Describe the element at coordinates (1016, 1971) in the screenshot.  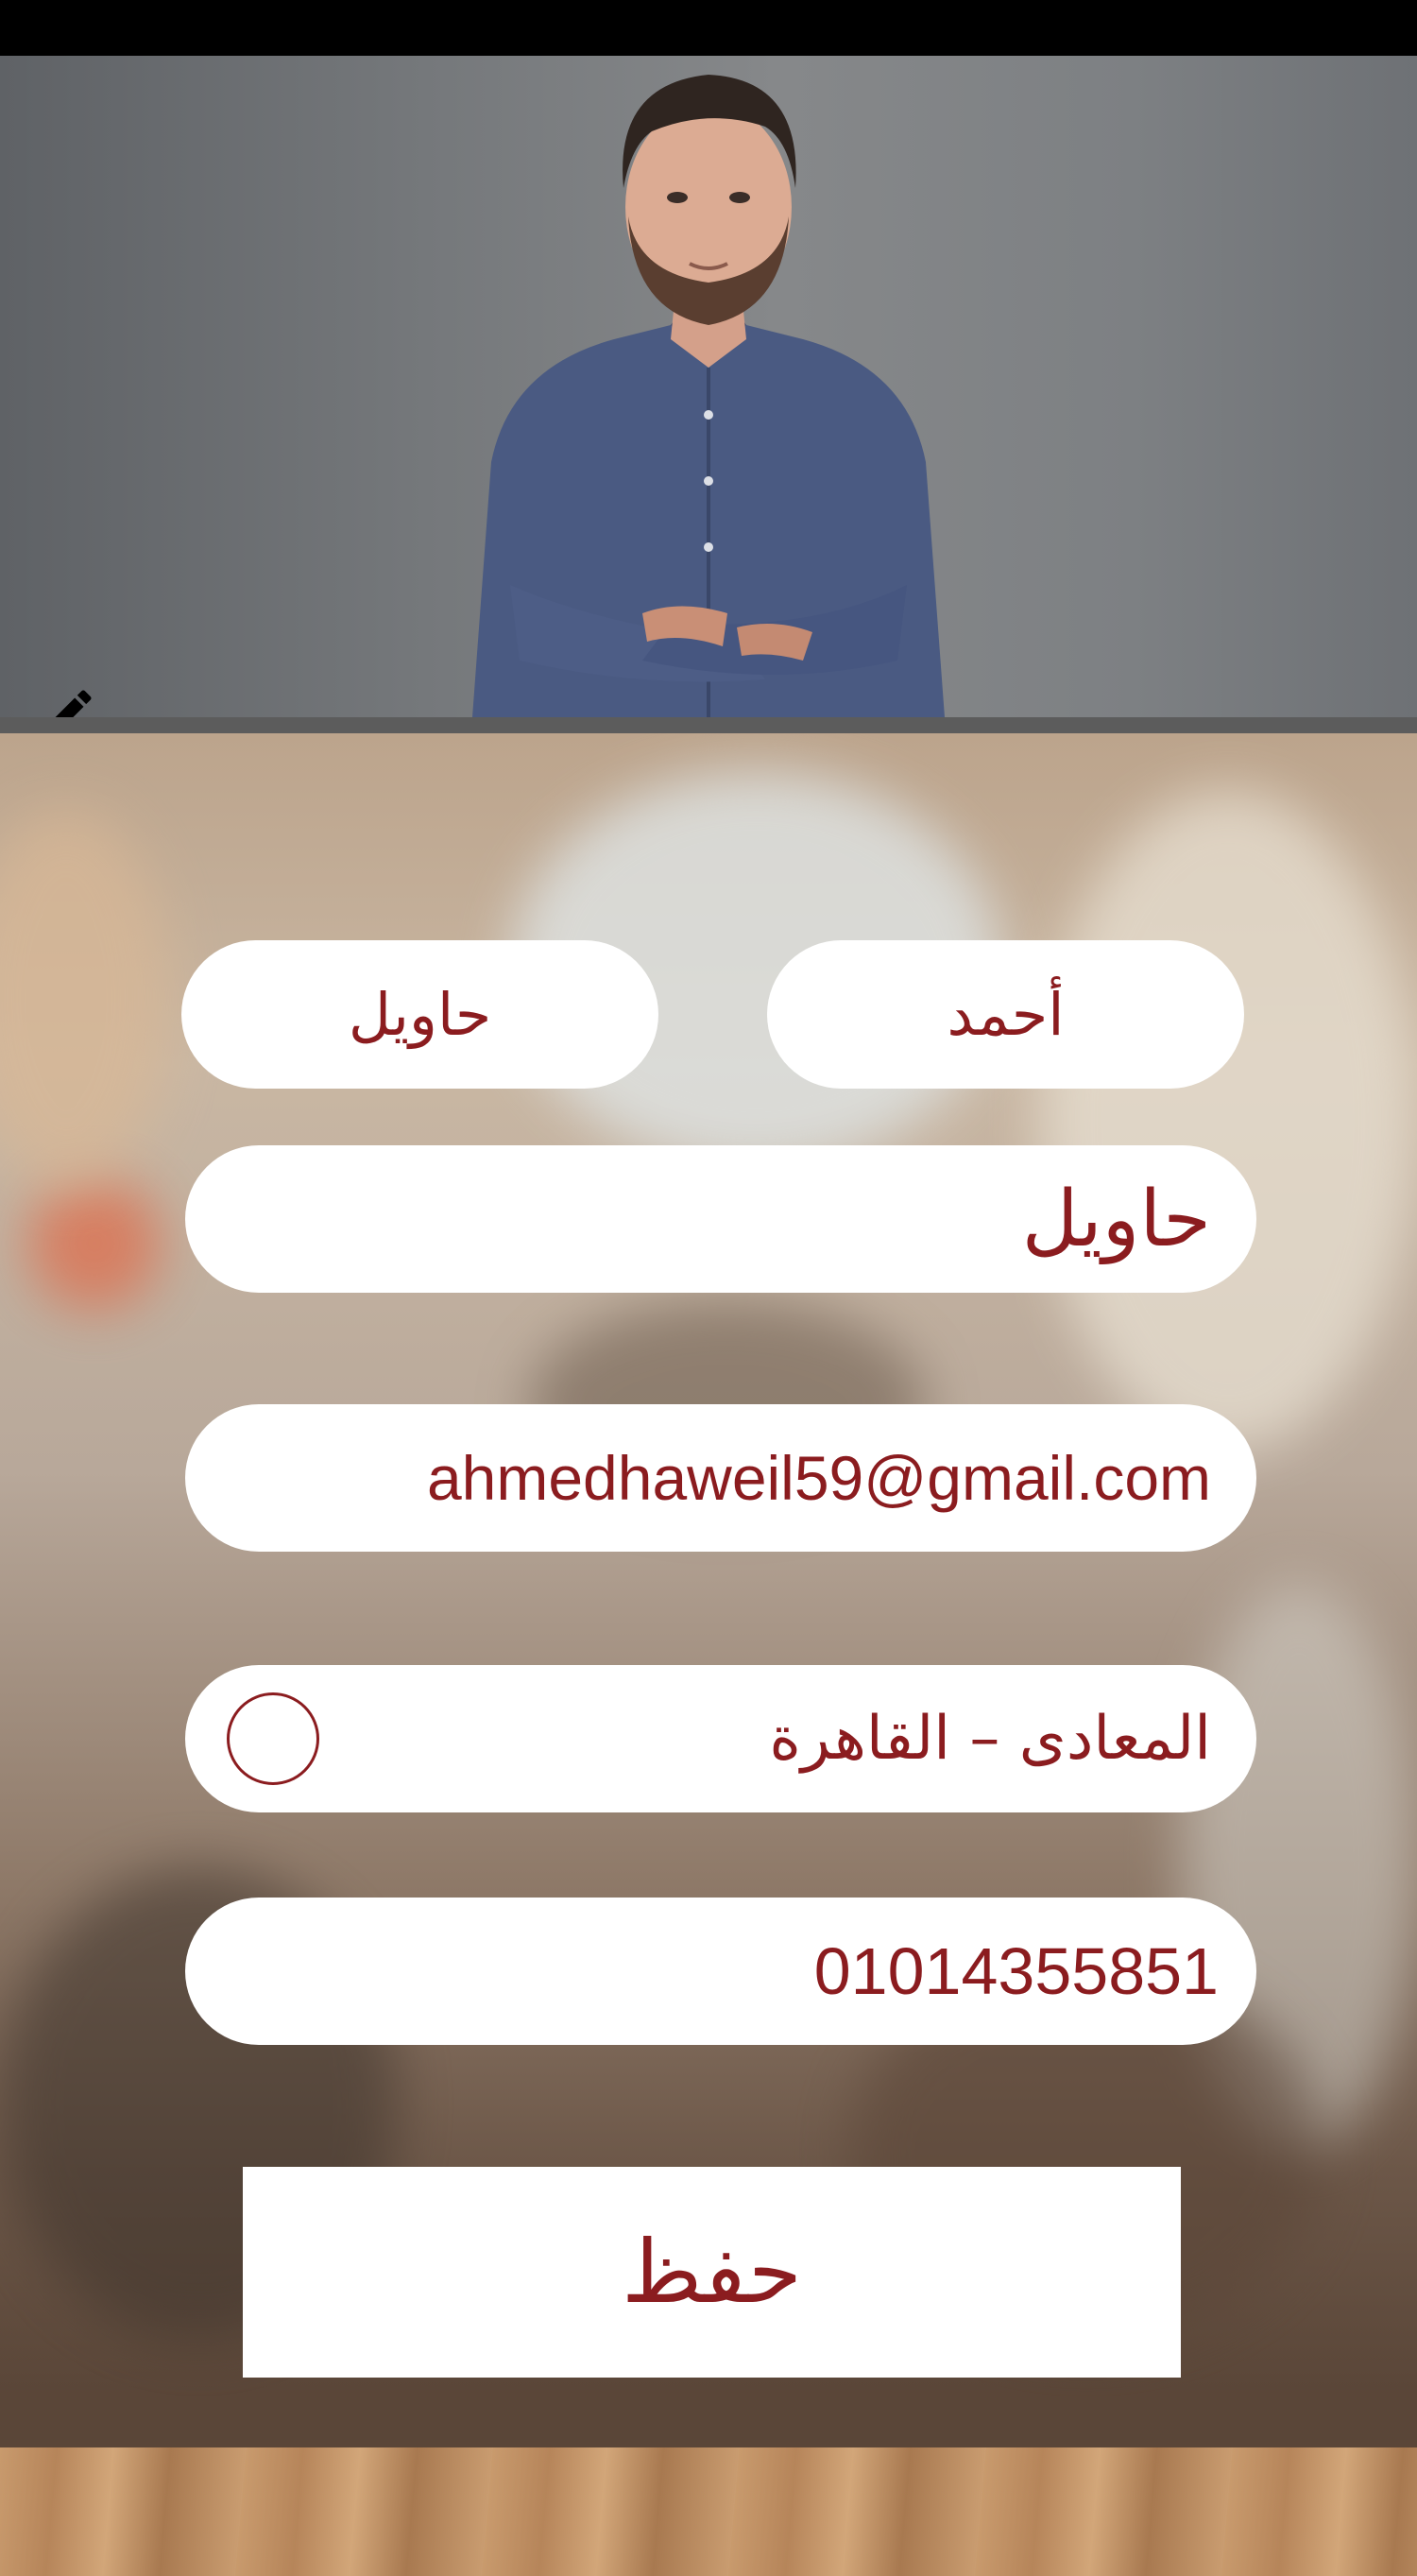
I see `phone-value: 01014355851` at that location.